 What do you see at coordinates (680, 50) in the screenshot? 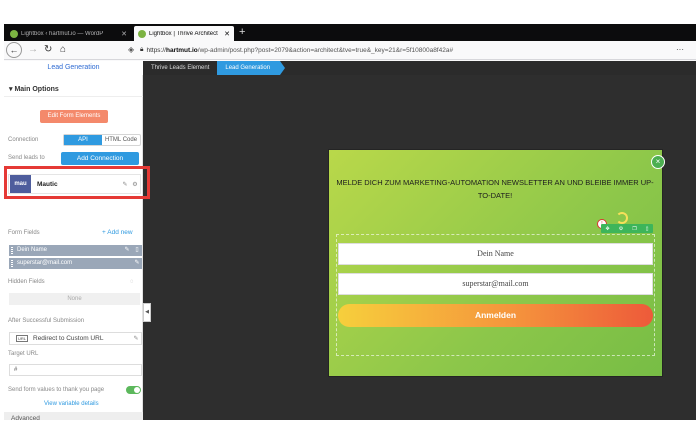
I see `more-menu-icon: ···` at bounding box center [680, 50].